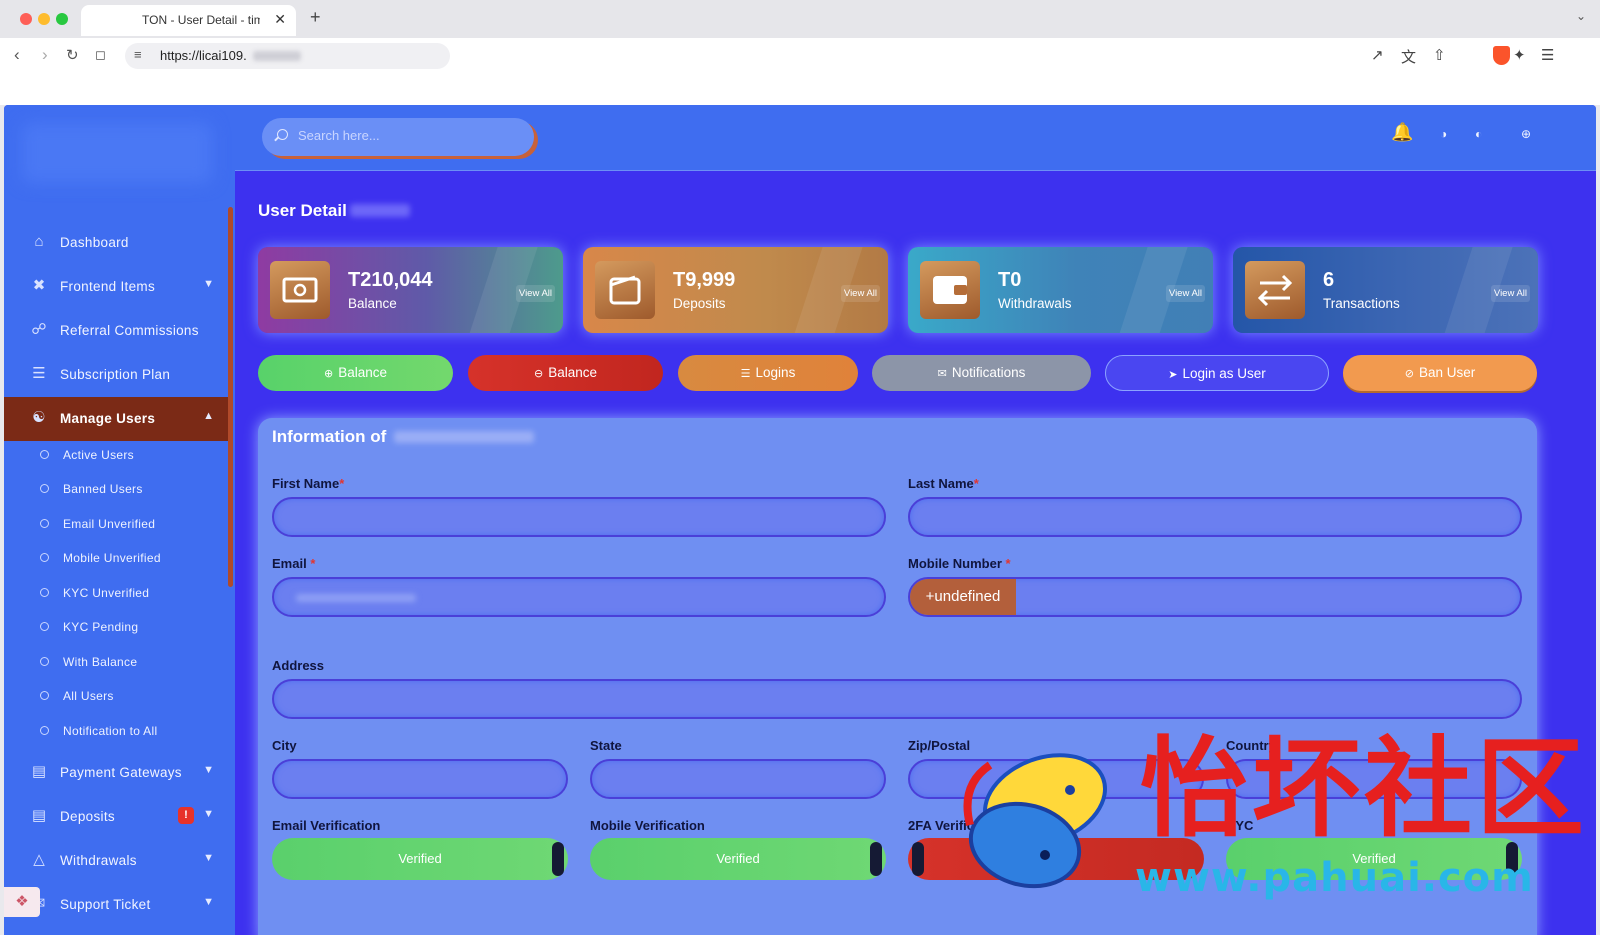  What do you see at coordinates (39, 815) in the screenshot?
I see `file-icon: ▤` at bounding box center [39, 815].